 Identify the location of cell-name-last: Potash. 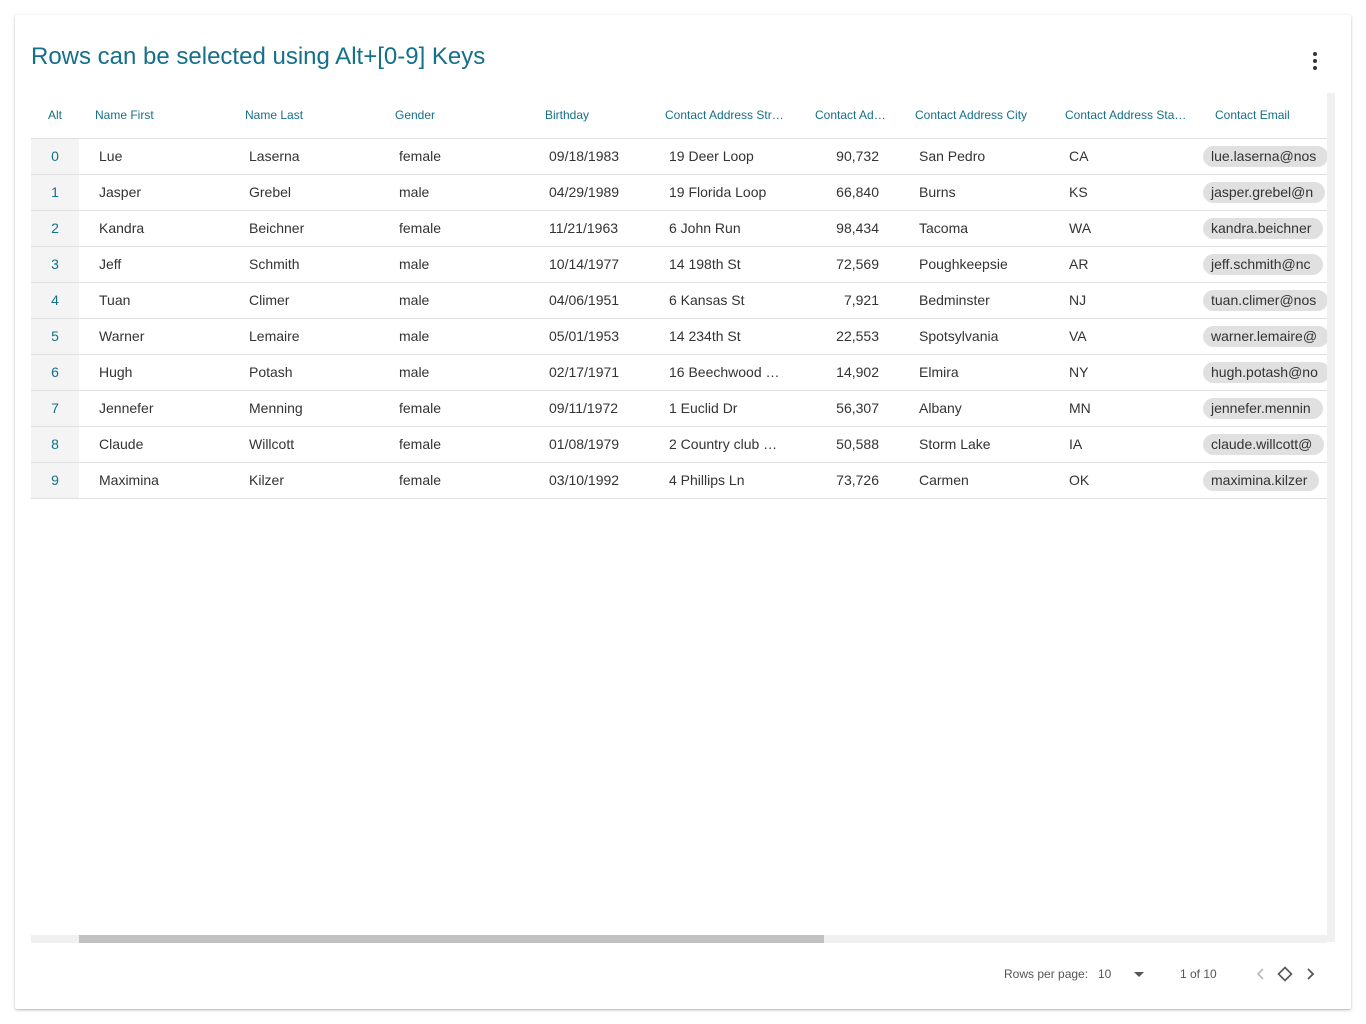
(304, 372).